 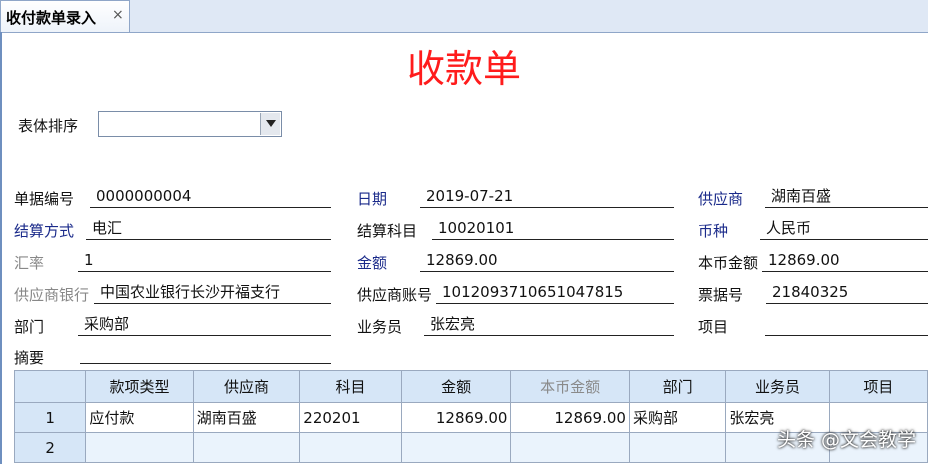 I want to click on local-amount-label: 本币金额, so click(x=728, y=263).